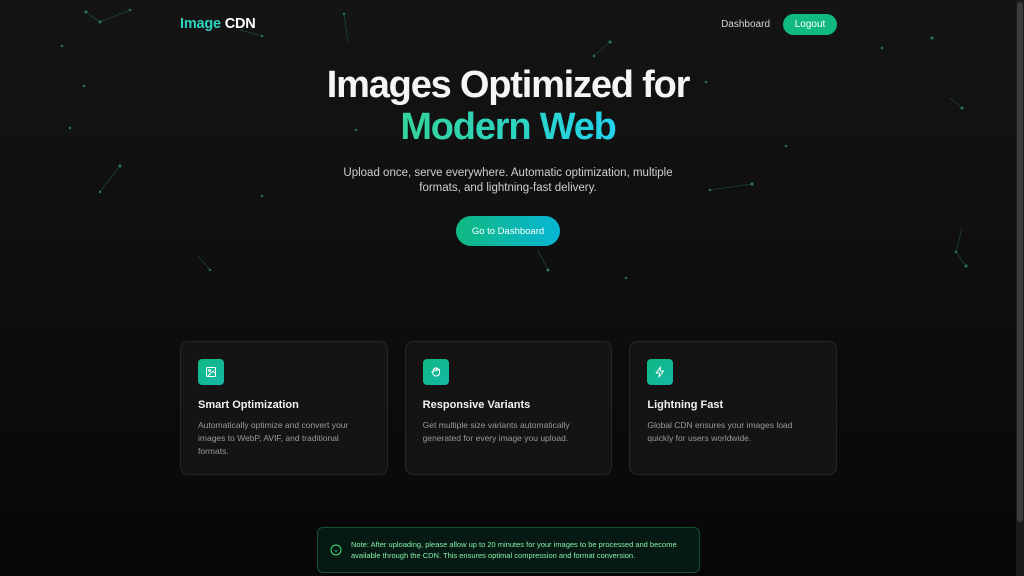 The image size is (1024, 576). I want to click on info-icon, so click(336, 550).